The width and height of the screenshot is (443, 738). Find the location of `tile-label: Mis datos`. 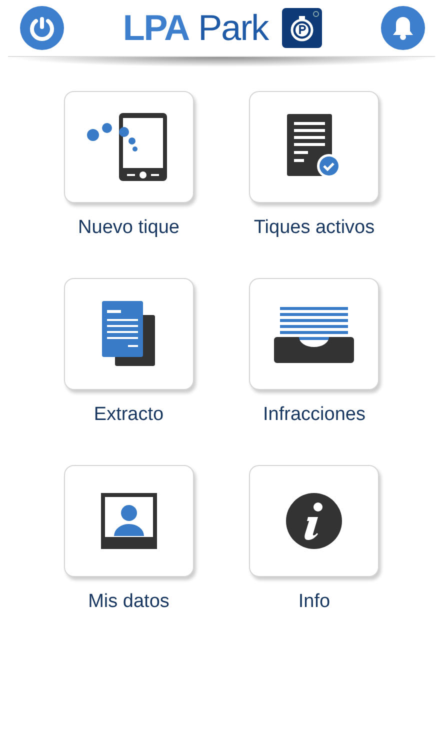

tile-label: Mis datos is located at coordinates (129, 602).